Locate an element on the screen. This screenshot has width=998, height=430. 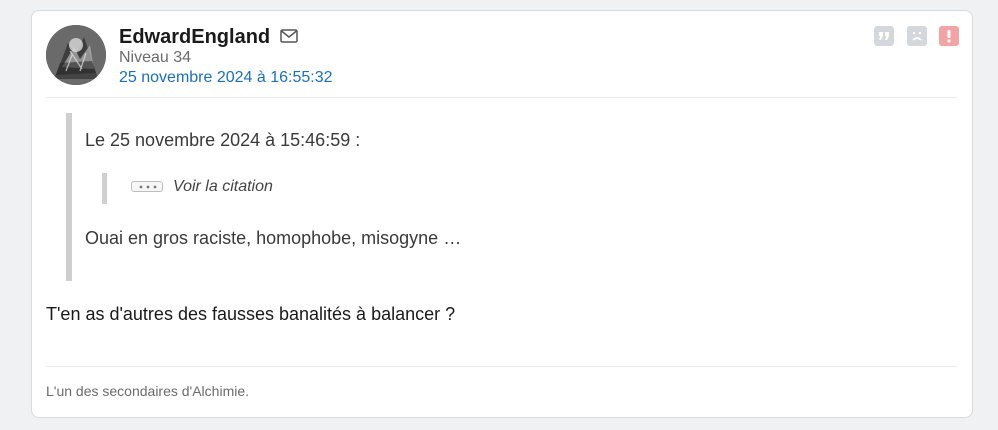
report-icon is located at coordinates (949, 36).